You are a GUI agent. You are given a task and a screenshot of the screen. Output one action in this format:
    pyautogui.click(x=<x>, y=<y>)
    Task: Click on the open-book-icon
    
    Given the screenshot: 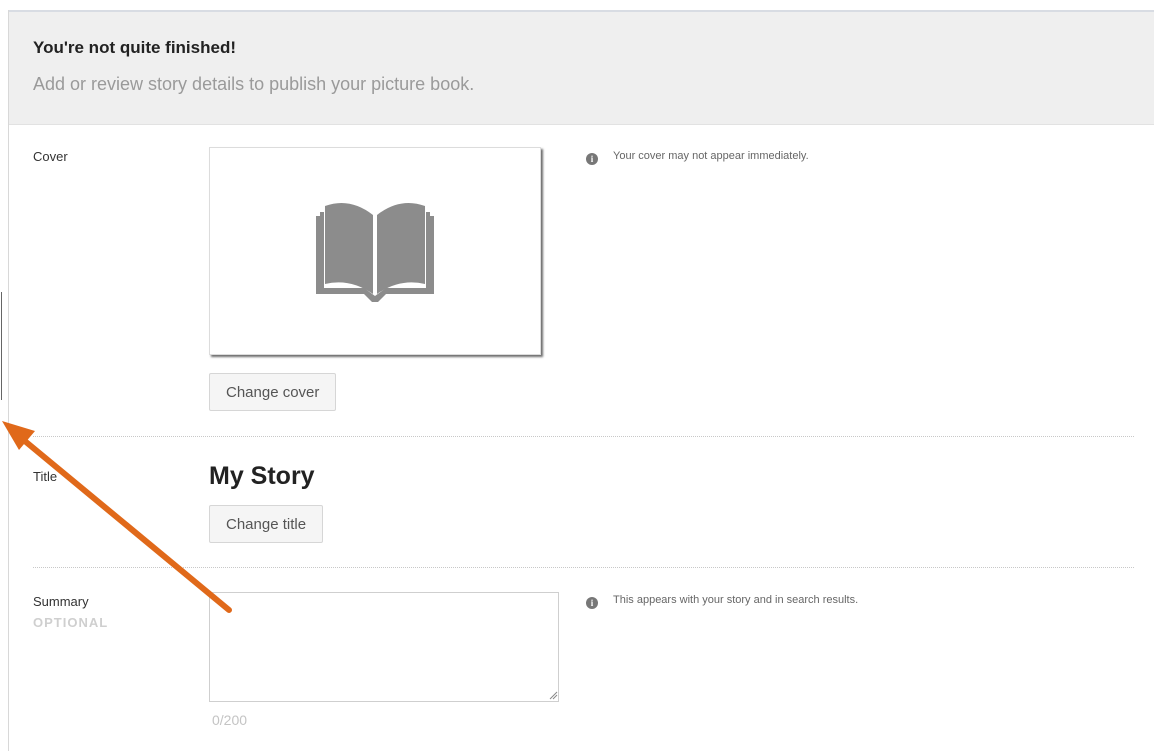 What is the action you would take?
    pyautogui.click(x=375, y=252)
    